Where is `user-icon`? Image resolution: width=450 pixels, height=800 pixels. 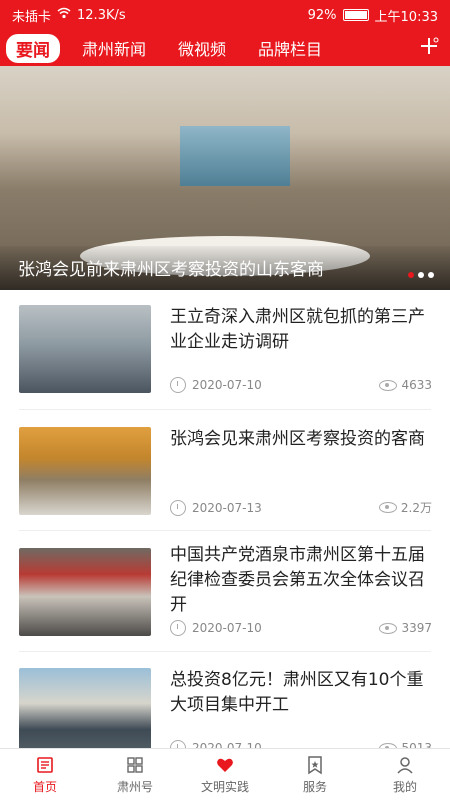 user-icon is located at coordinates (405, 765).